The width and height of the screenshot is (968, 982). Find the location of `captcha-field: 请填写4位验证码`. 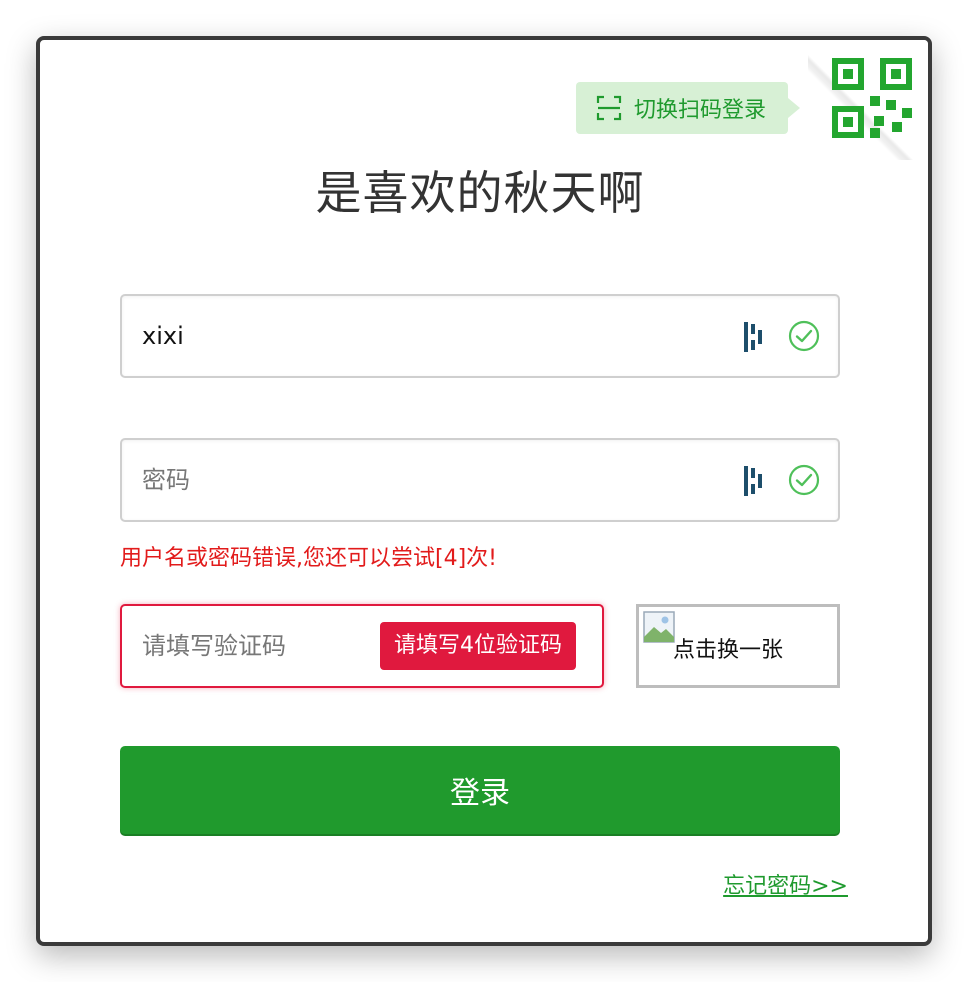

captcha-field: 请填写4位验证码 is located at coordinates (362, 646).